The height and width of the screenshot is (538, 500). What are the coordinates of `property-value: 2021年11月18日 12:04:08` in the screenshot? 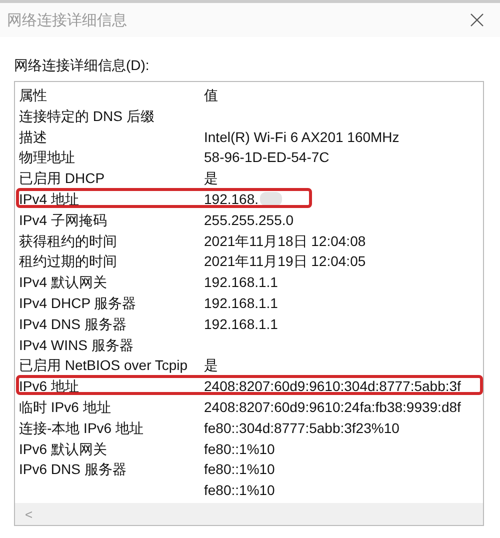 It's located at (285, 241).